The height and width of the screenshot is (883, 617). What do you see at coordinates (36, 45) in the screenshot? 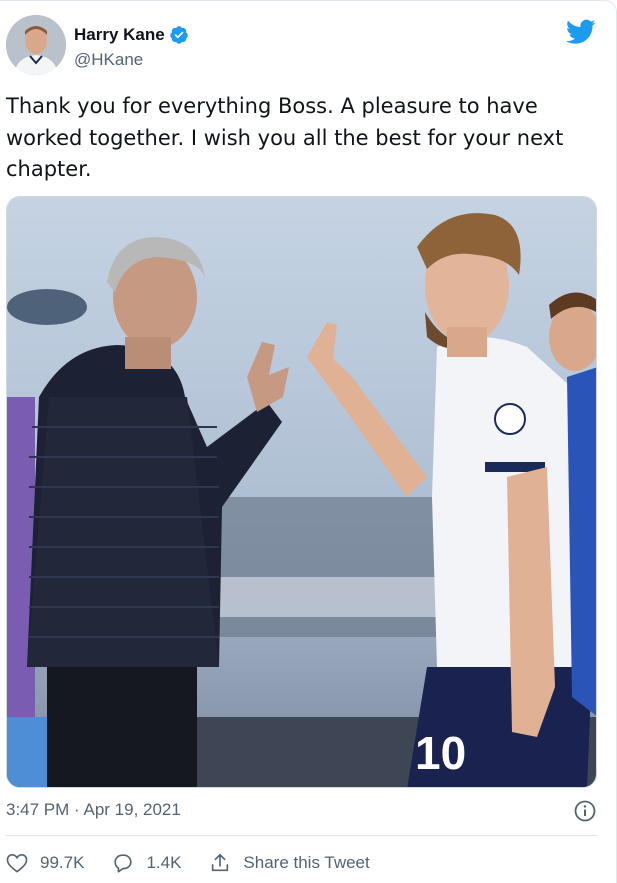
I see `avatar` at bounding box center [36, 45].